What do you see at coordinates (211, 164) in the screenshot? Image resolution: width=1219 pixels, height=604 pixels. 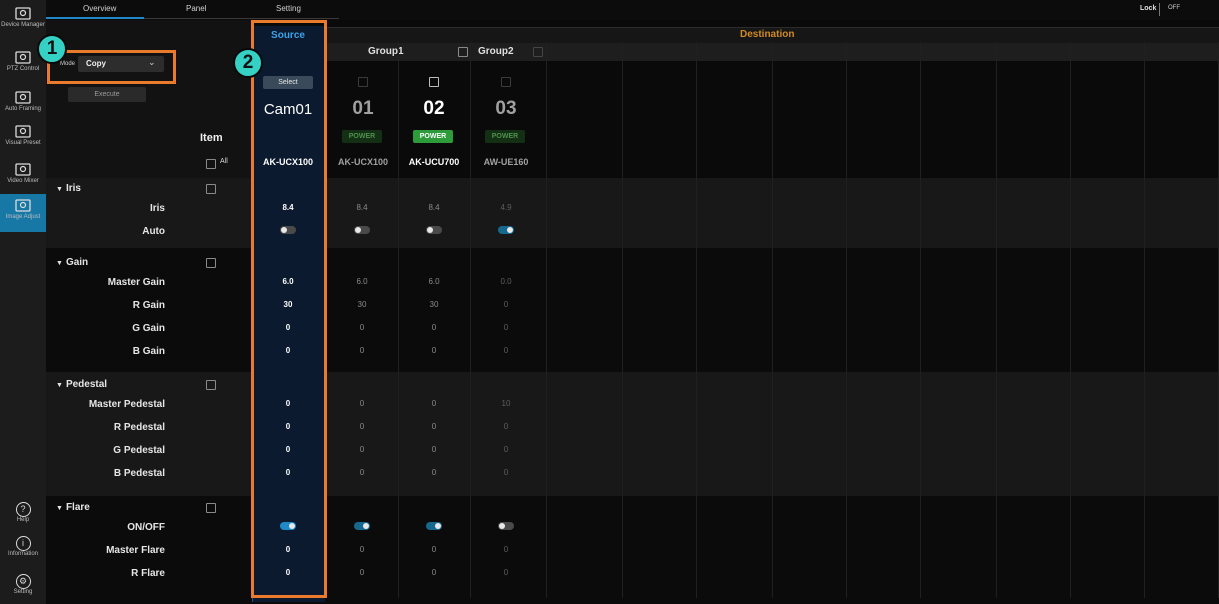 I see `select-all-checkbox` at bounding box center [211, 164].